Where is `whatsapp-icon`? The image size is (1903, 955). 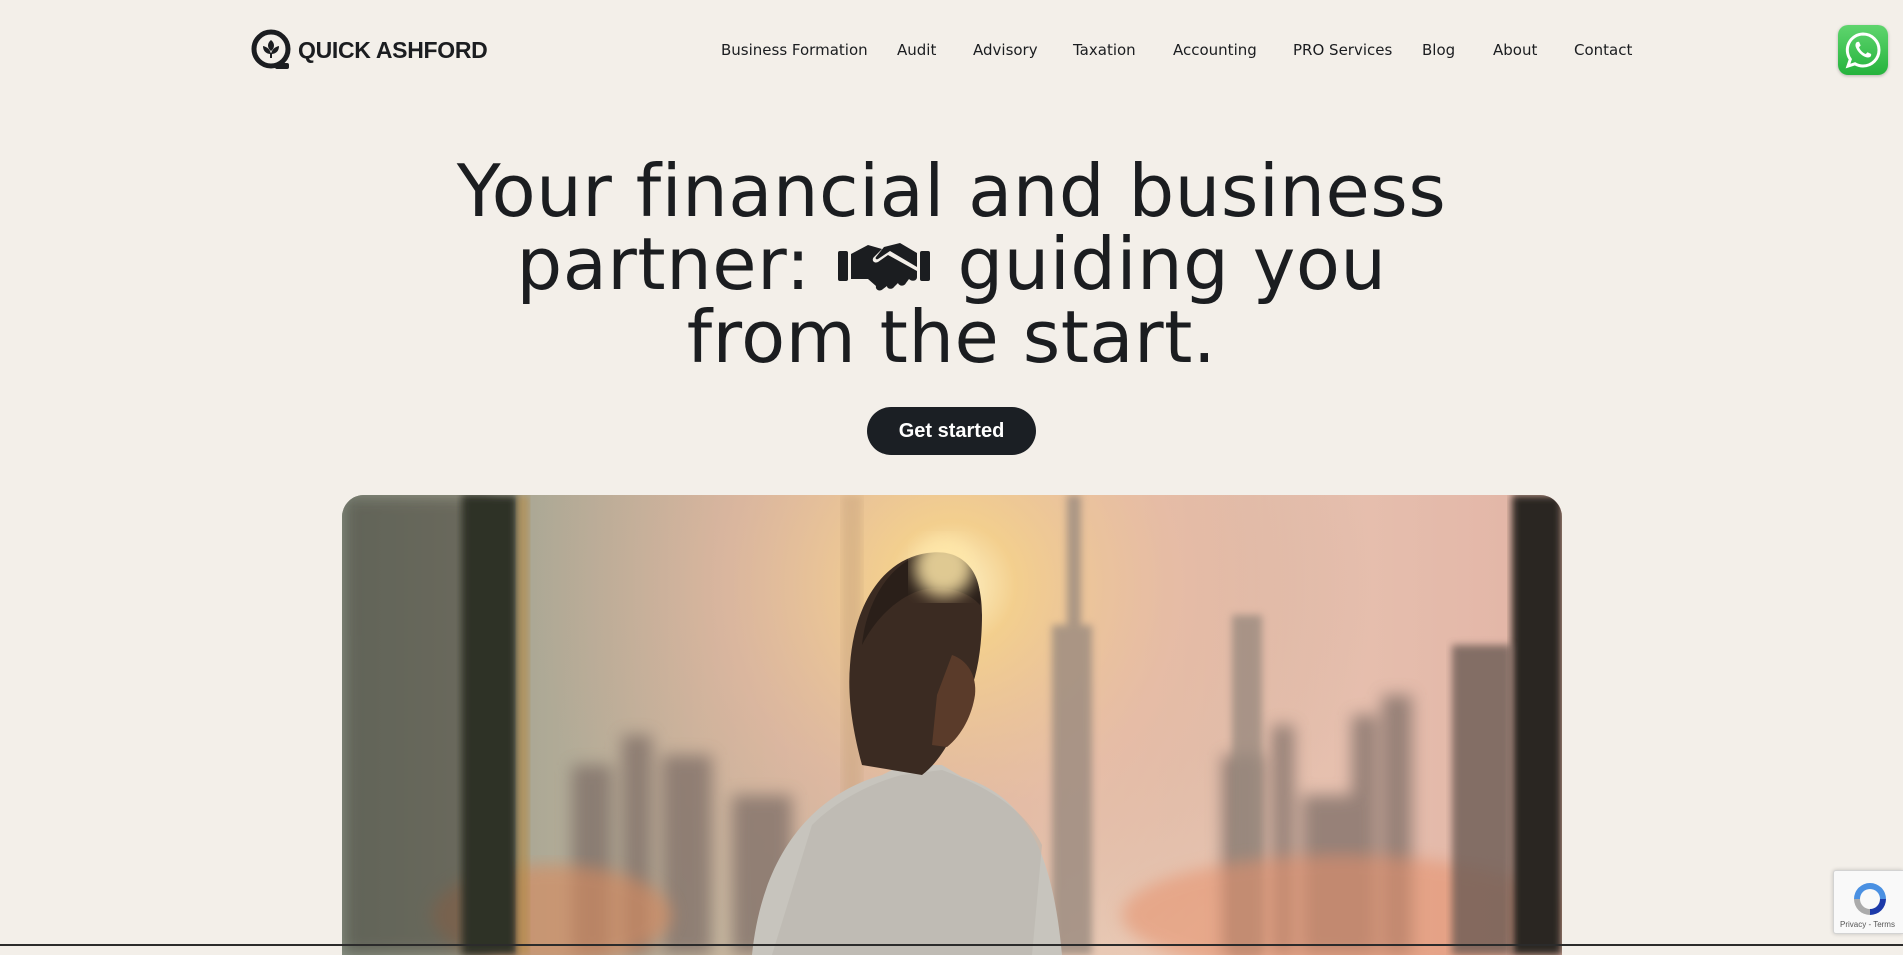
whatsapp-icon is located at coordinates (1863, 50).